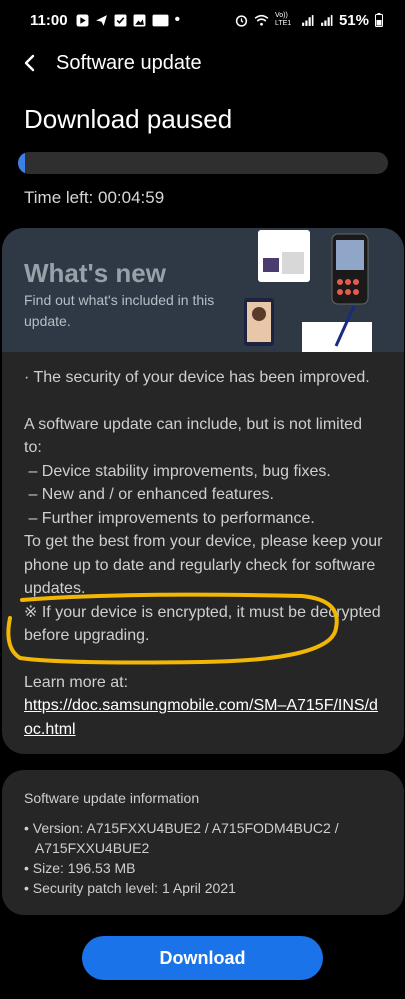 The width and height of the screenshot is (405, 999). What do you see at coordinates (101, 20) in the screenshot?
I see `telegram-icon` at bounding box center [101, 20].